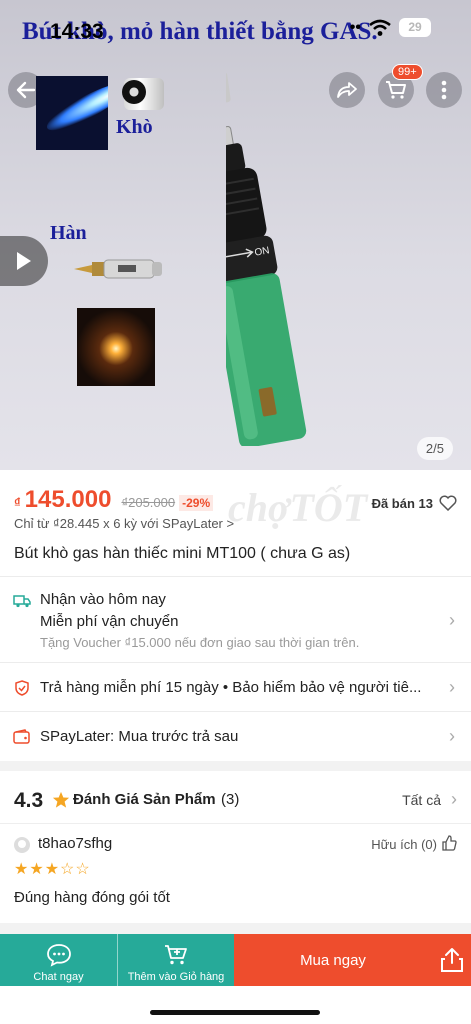 Image resolution: width=471 pixels, height=1024 pixels. I want to click on installment-link: Chỉ từ ₫28.445 x 6 kỳ với SPayLater >, so click(124, 523).